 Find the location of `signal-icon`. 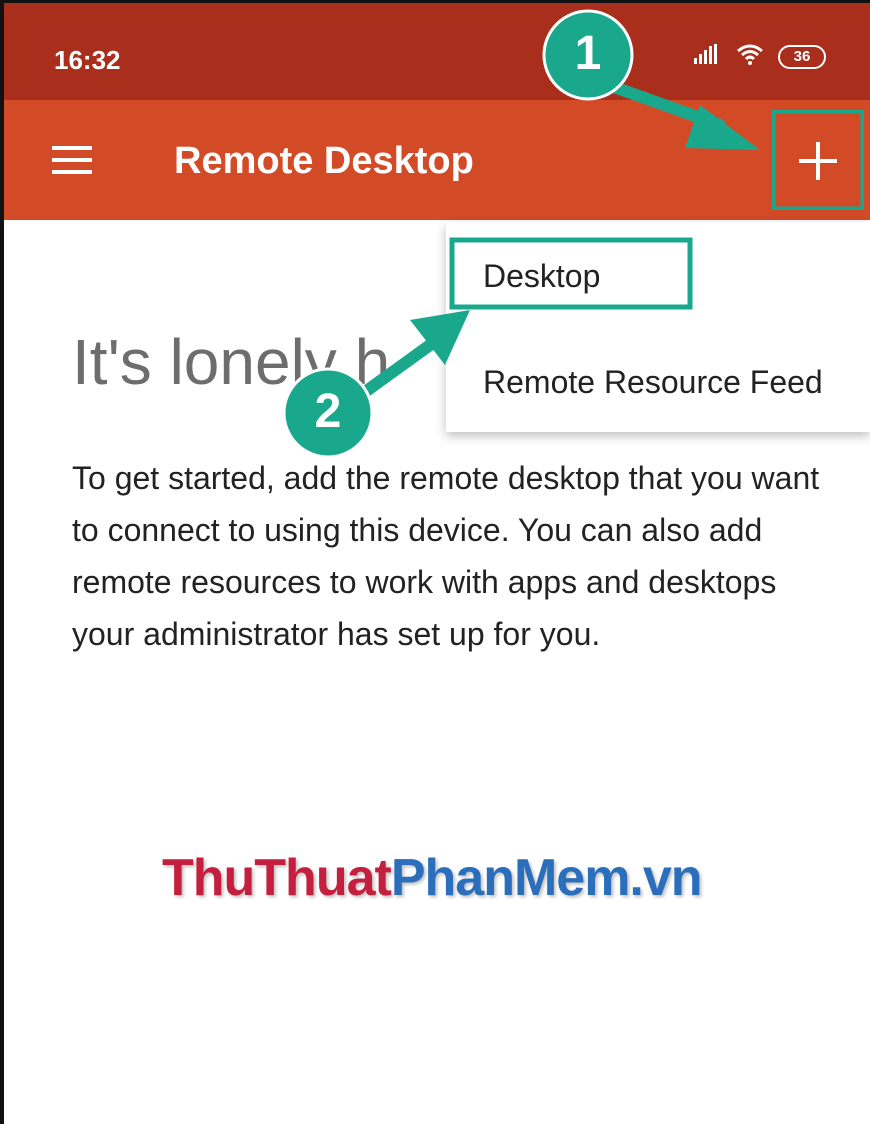

signal-icon is located at coordinates (708, 56).